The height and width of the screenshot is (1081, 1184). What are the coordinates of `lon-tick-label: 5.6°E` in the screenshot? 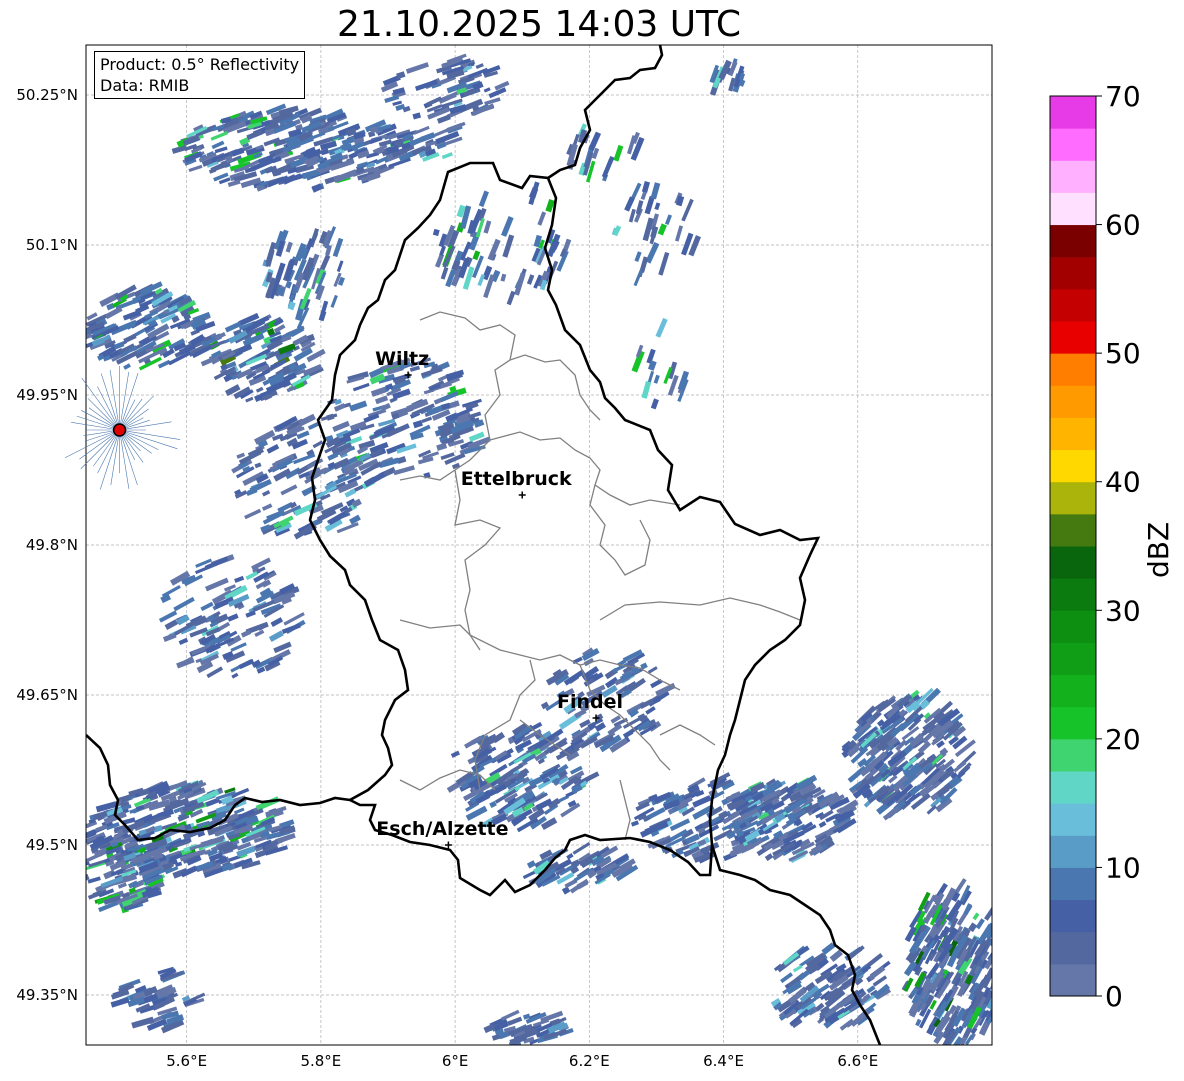 It's located at (186, 1061).